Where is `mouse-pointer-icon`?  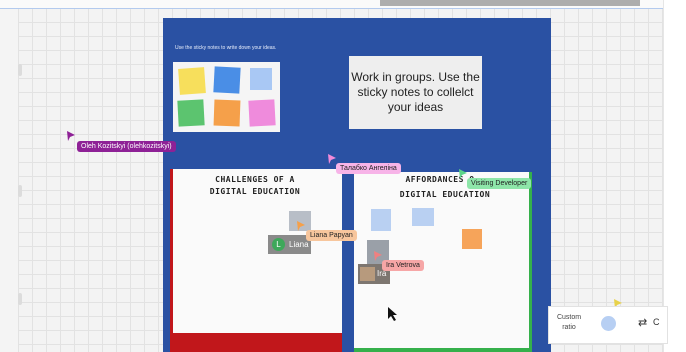
mouse-pointer-icon is located at coordinates (392, 314).